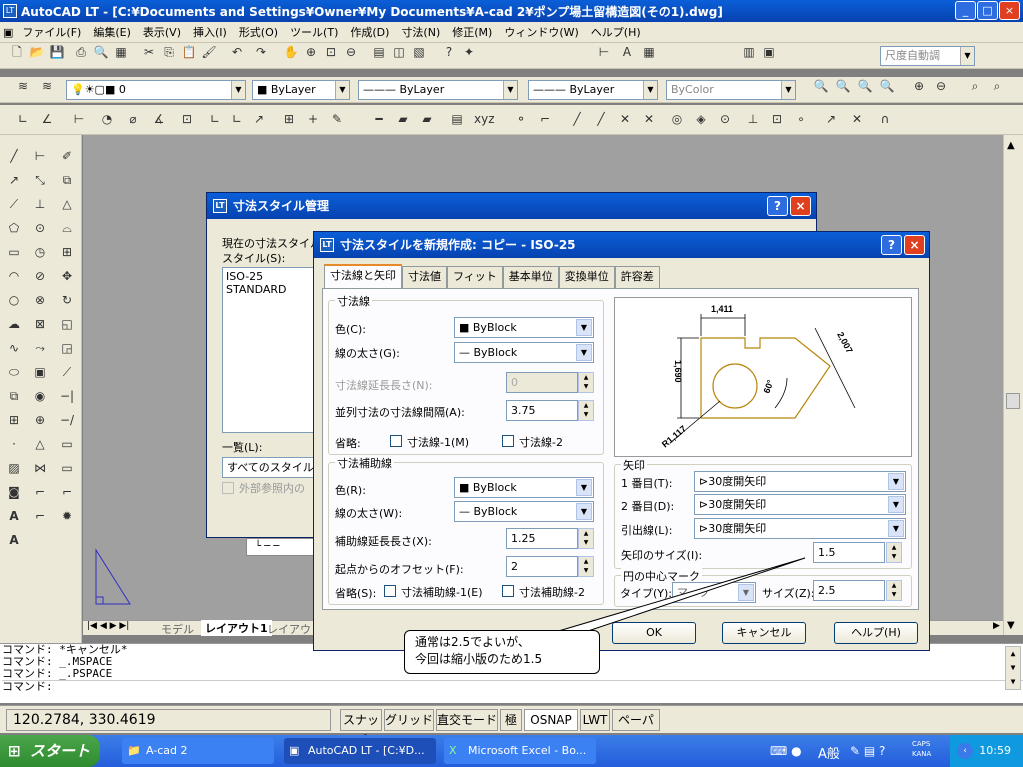  I want to click on minimize-button: _, so click(965, 10).